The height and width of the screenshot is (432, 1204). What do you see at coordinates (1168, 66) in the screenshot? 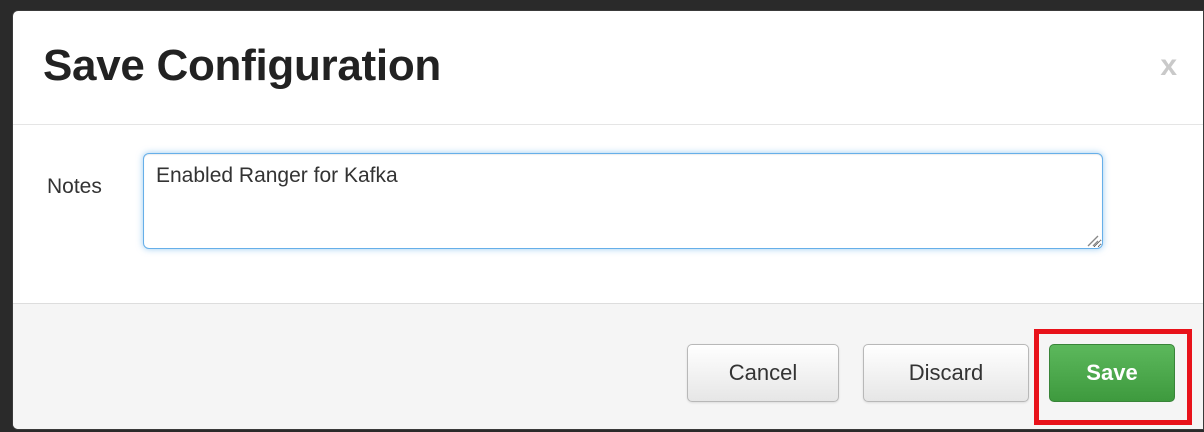
I see `close-button: x` at bounding box center [1168, 66].